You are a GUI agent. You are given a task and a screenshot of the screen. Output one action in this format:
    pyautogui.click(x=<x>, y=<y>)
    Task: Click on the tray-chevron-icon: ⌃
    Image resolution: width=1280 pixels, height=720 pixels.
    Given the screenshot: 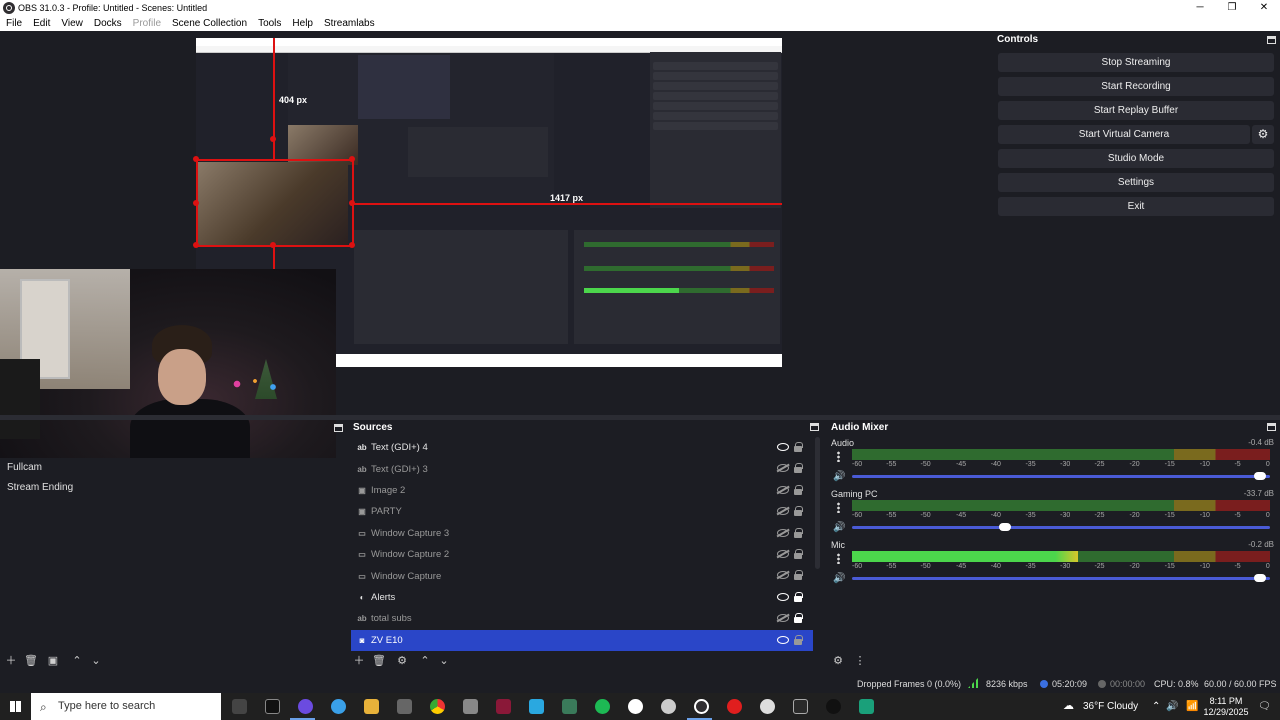 What is the action you would take?
    pyautogui.click(x=1156, y=706)
    